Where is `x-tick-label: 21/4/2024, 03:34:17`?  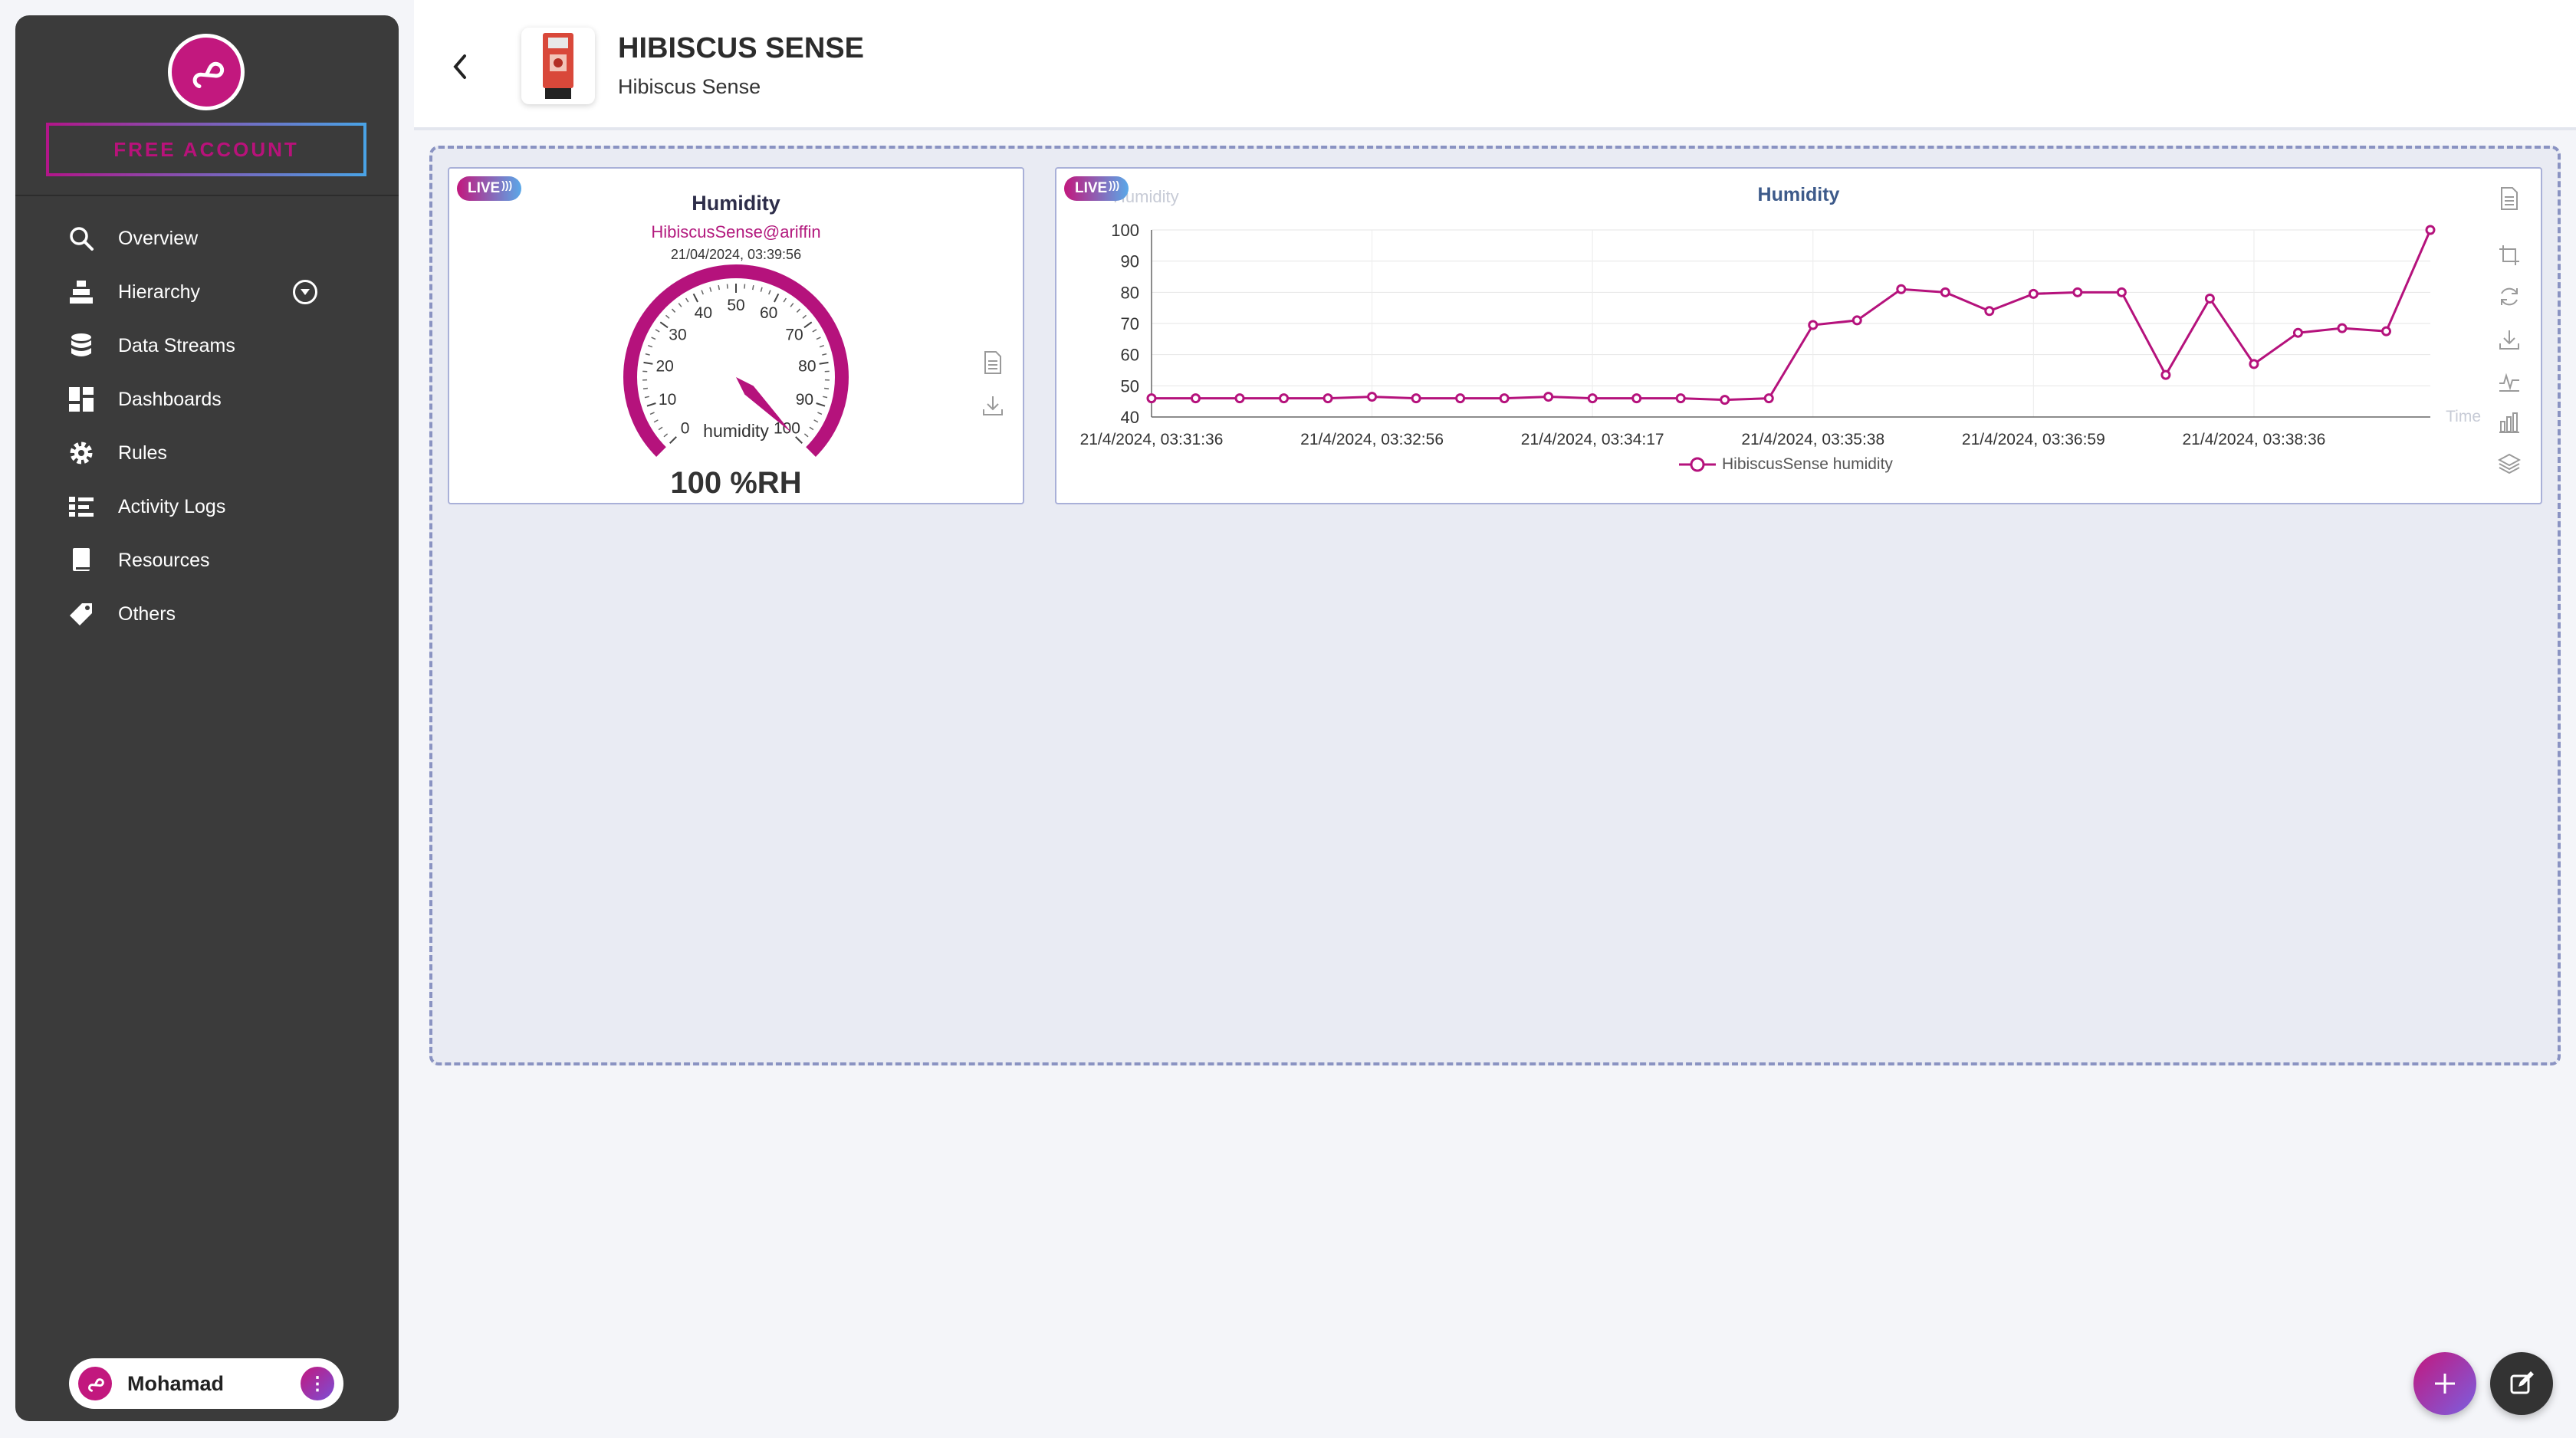
x-tick-label: 21/4/2024, 03:34:17 is located at coordinates (1593, 439).